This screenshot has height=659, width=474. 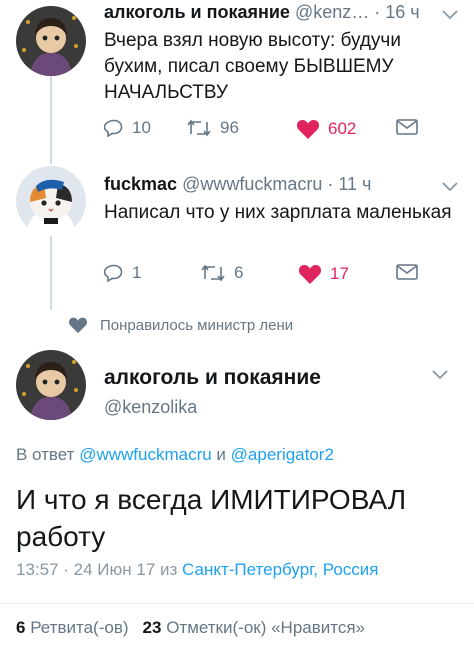 I want to click on stats-divider, so click(x=237, y=603).